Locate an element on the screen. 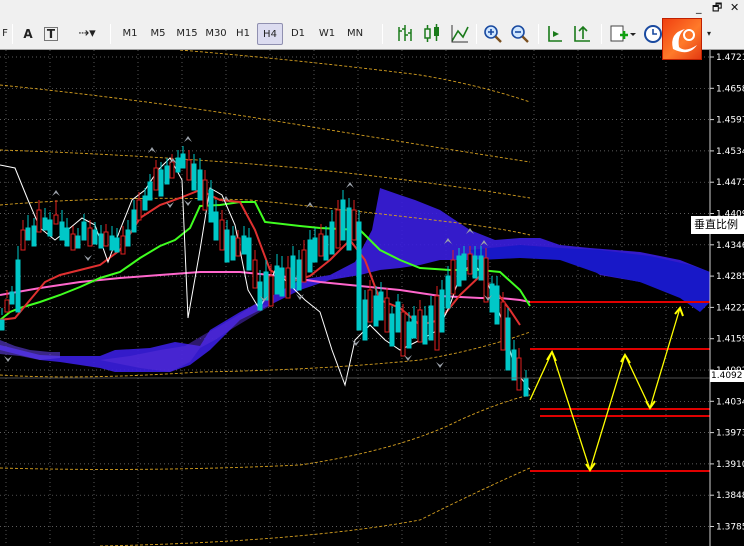 The image size is (744, 546). vertical-scale-label: 垂直比例 is located at coordinates (717, 225).